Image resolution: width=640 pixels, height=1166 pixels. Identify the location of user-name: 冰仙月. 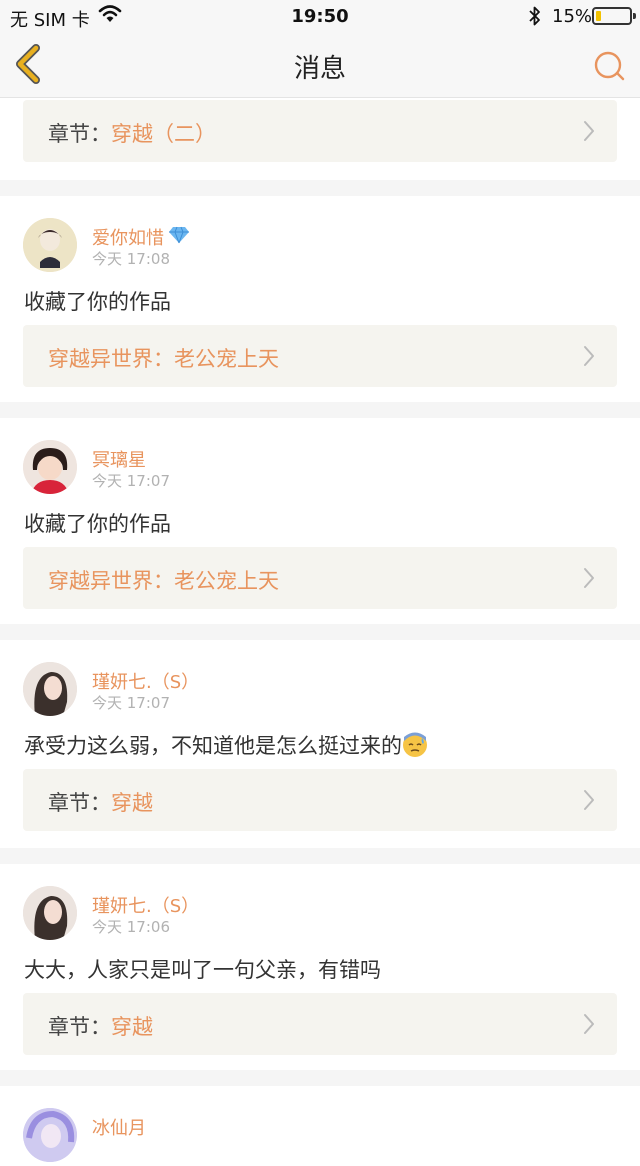
(119, 1127).